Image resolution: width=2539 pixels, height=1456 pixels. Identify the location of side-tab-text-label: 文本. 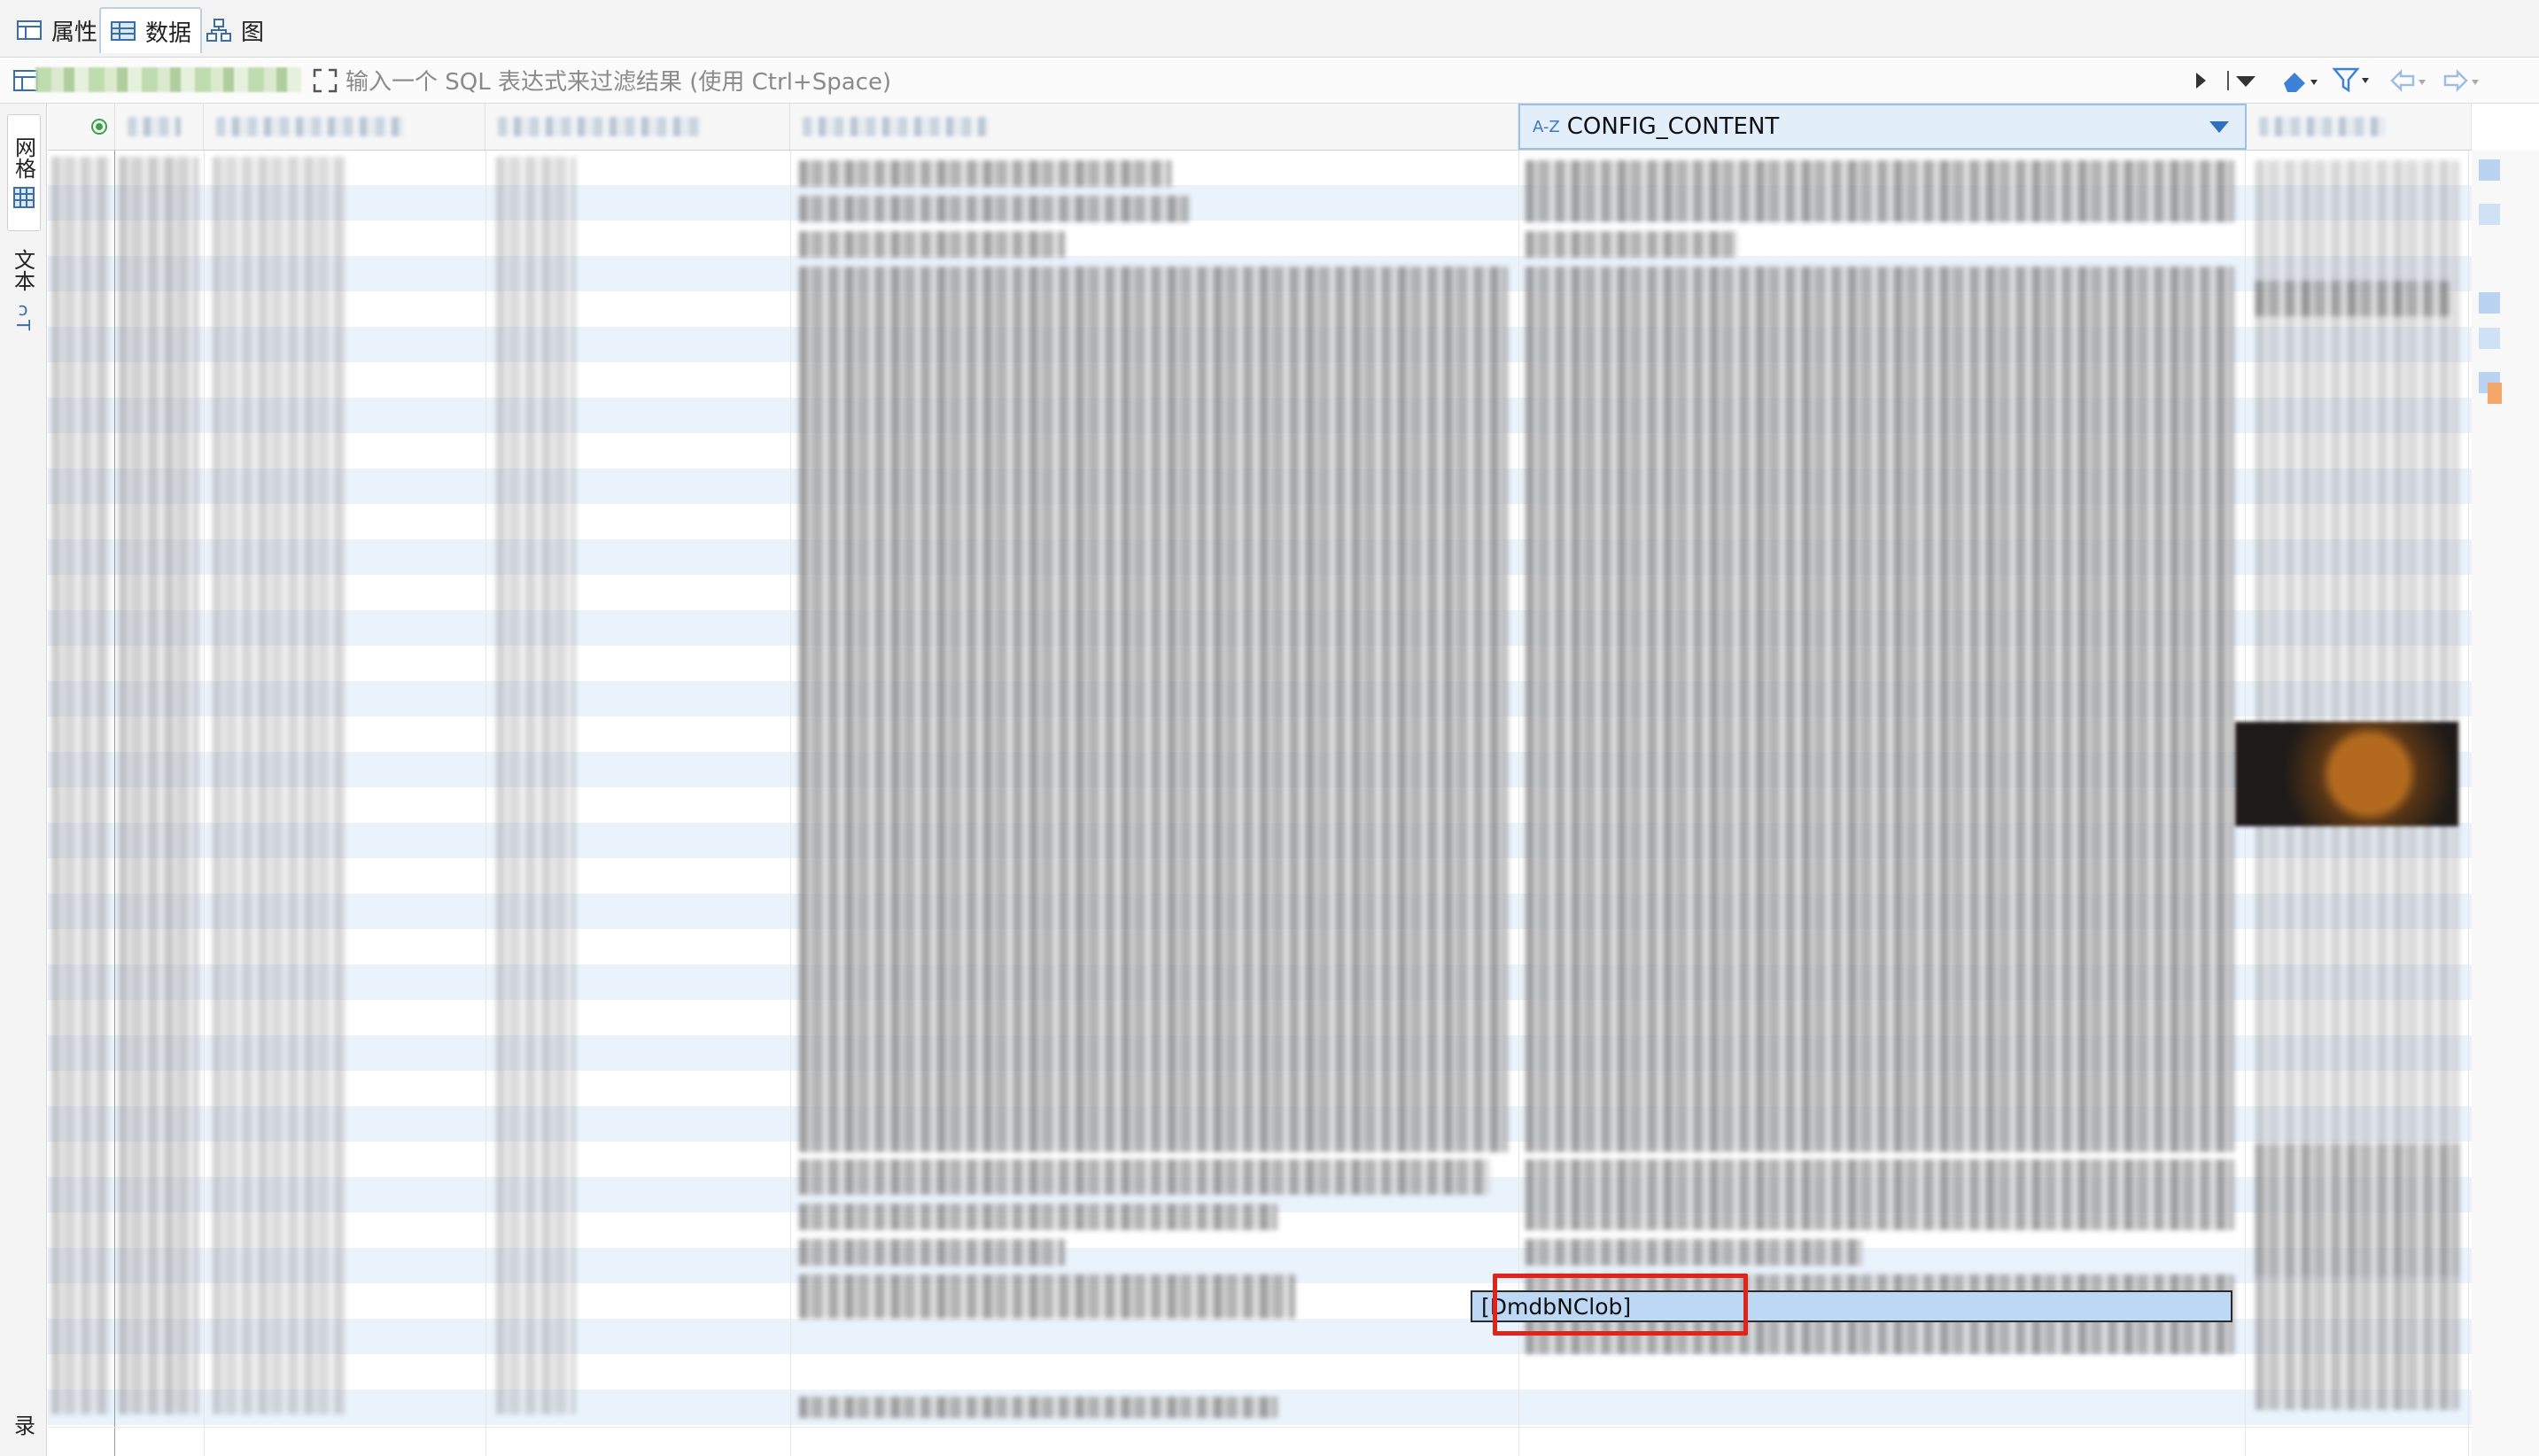
(22, 269).